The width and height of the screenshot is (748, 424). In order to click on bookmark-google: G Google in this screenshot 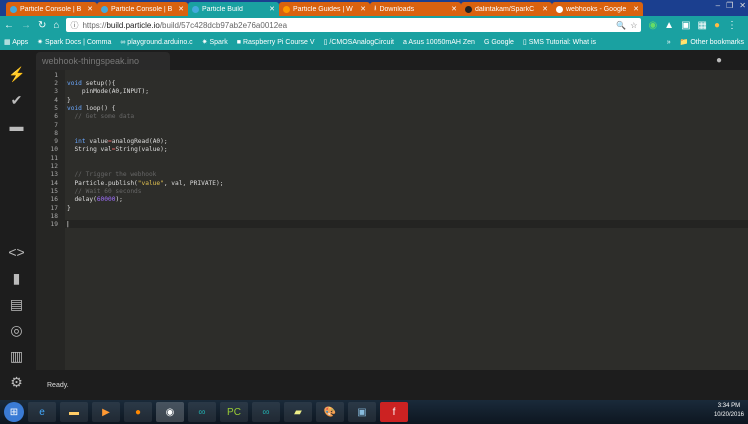, I will do `click(499, 42)`.